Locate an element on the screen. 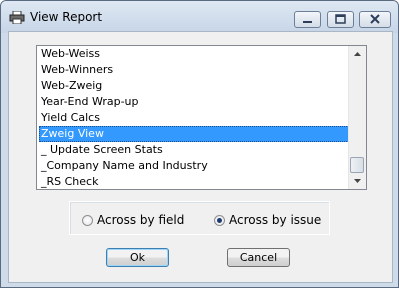  across-by-field-label: Across by field is located at coordinates (141, 220).